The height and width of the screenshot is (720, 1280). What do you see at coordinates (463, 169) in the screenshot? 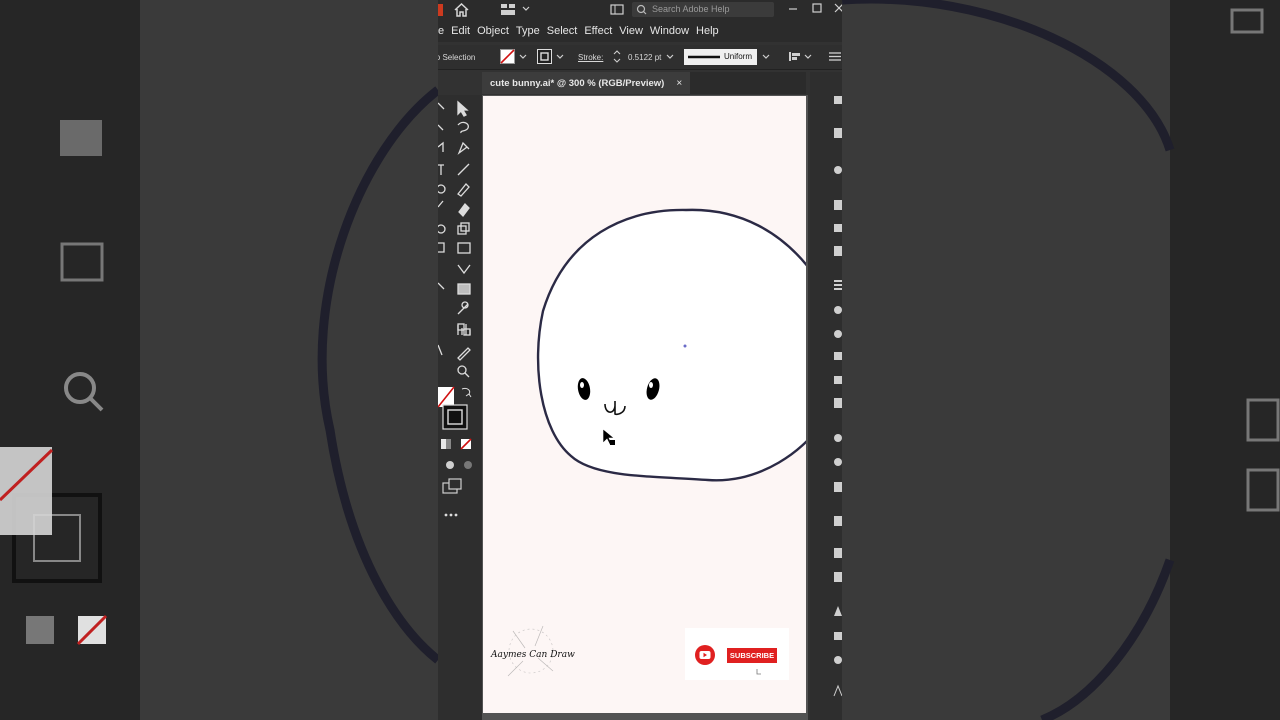
I see `line-segment-tool-icon` at bounding box center [463, 169].